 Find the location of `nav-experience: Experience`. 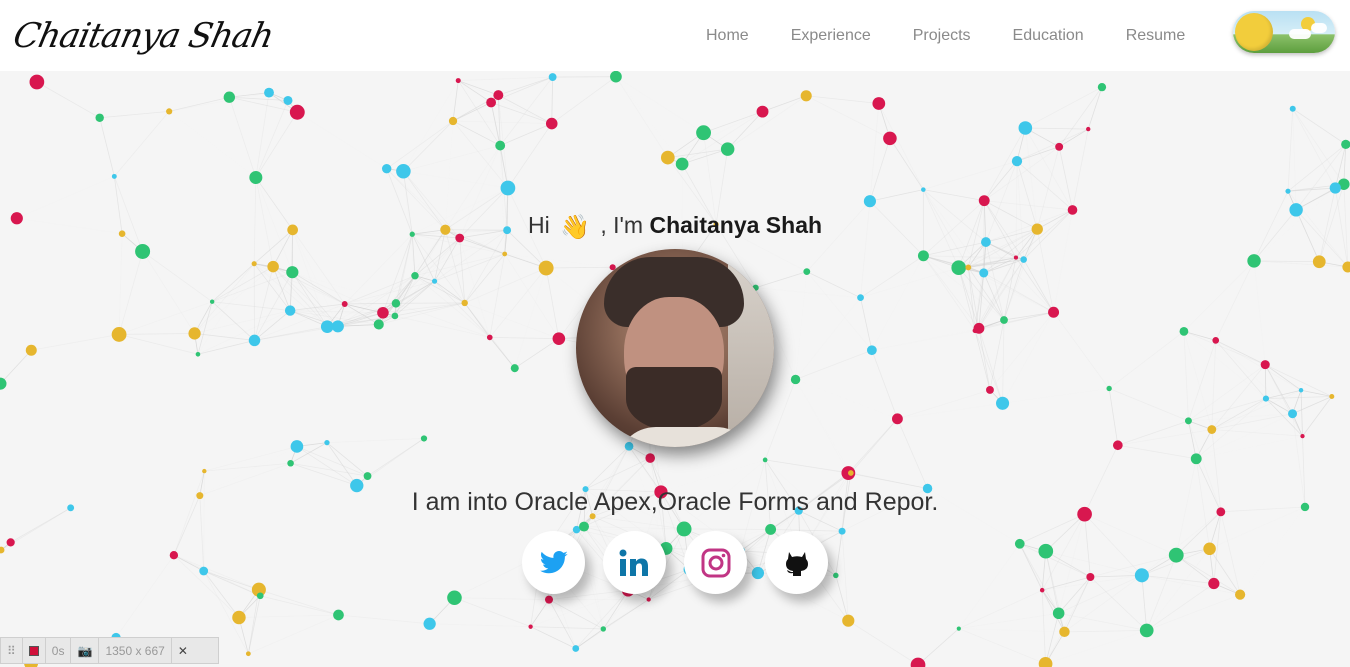

nav-experience: Experience is located at coordinates (831, 36).